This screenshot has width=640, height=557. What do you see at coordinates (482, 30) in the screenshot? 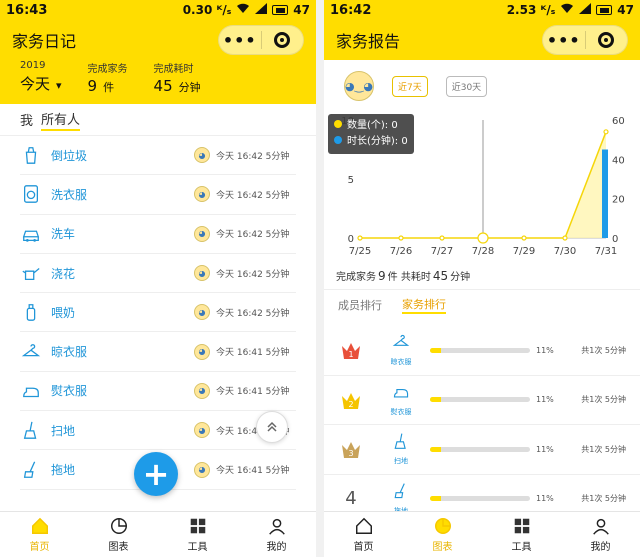
I see `header: 16:42 2.53 ᴷ/ₛ 47 家务报告 •••` at bounding box center [482, 30].